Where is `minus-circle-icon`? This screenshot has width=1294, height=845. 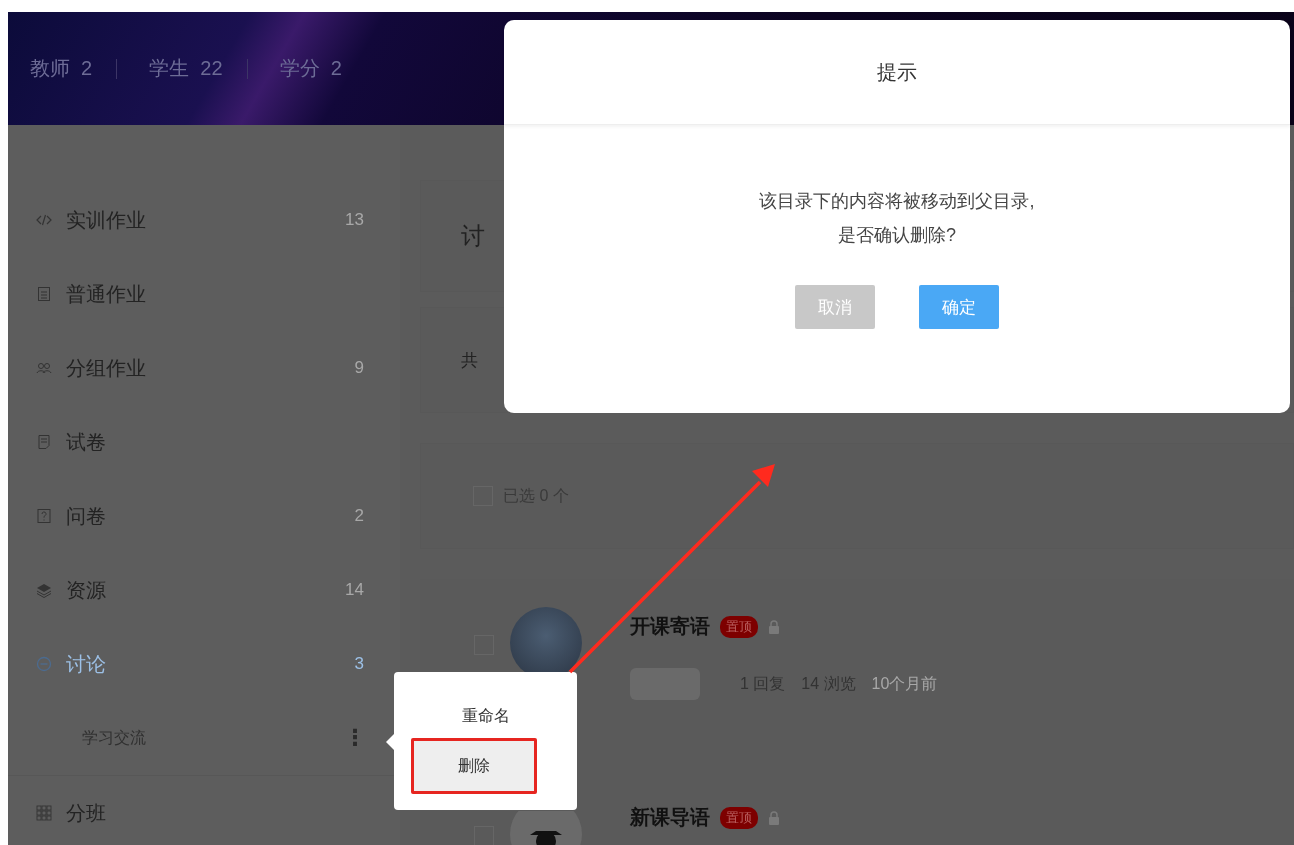 minus-circle-icon is located at coordinates (44, 664).